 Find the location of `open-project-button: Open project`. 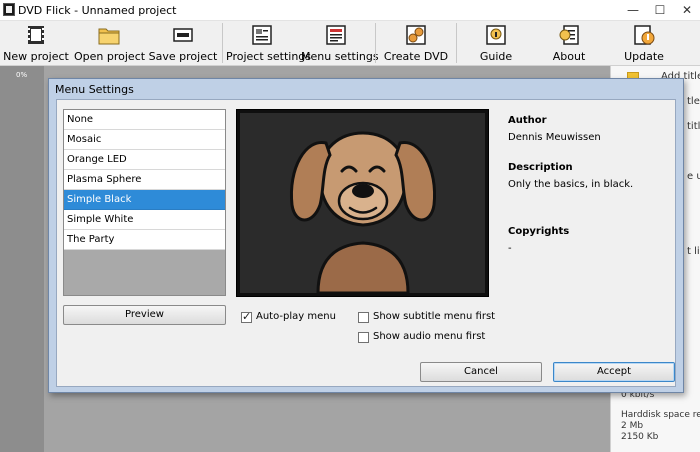

open-project-button: Open project is located at coordinates (110, 43).